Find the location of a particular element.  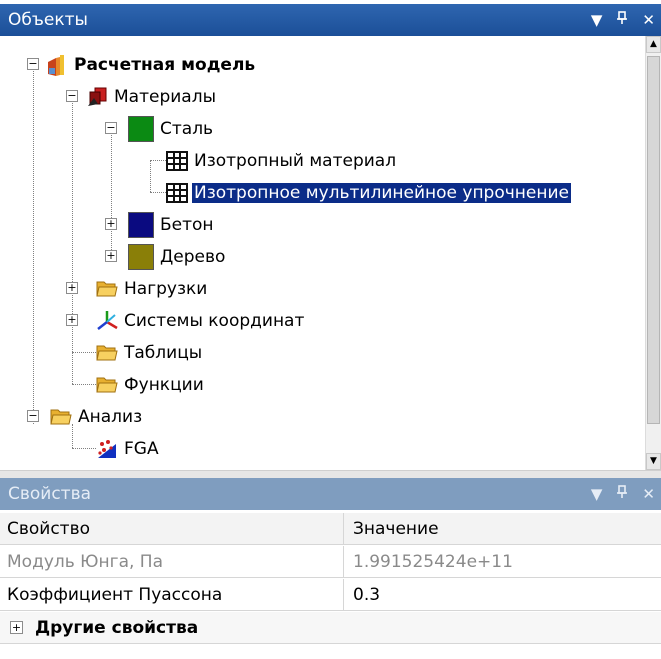

tree-label-analysis: Анализ is located at coordinates (110, 417).